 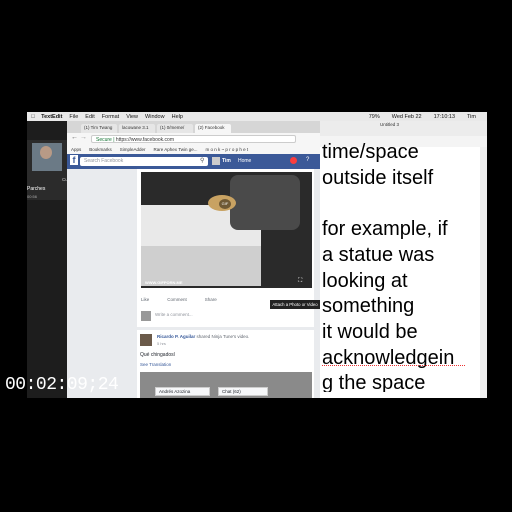 I want to click on post-author-name: Ricardo P. Aguilar, so click(x=176, y=336).